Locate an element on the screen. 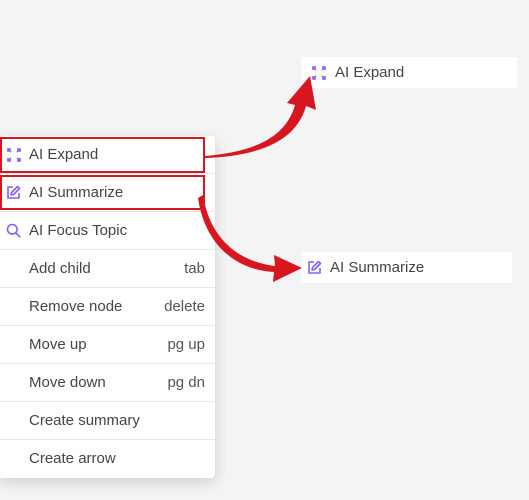 This screenshot has height=500, width=529. menu-item-shortcut: pg dn is located at coordinates (186, 382).